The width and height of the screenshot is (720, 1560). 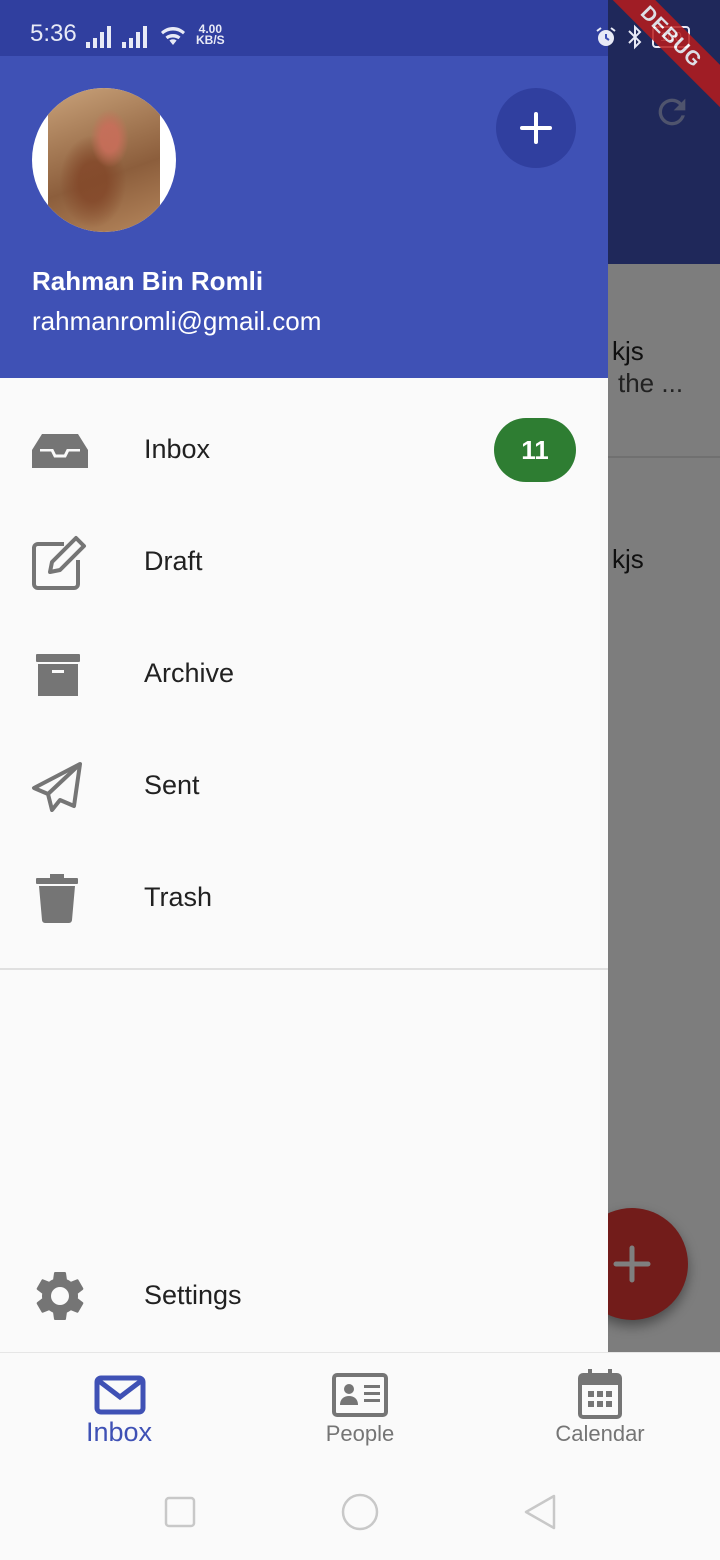 What do you see at coordinates (606, 36) in the screenshot?
I see `alarm-icon` at bounding box center [606, 36].